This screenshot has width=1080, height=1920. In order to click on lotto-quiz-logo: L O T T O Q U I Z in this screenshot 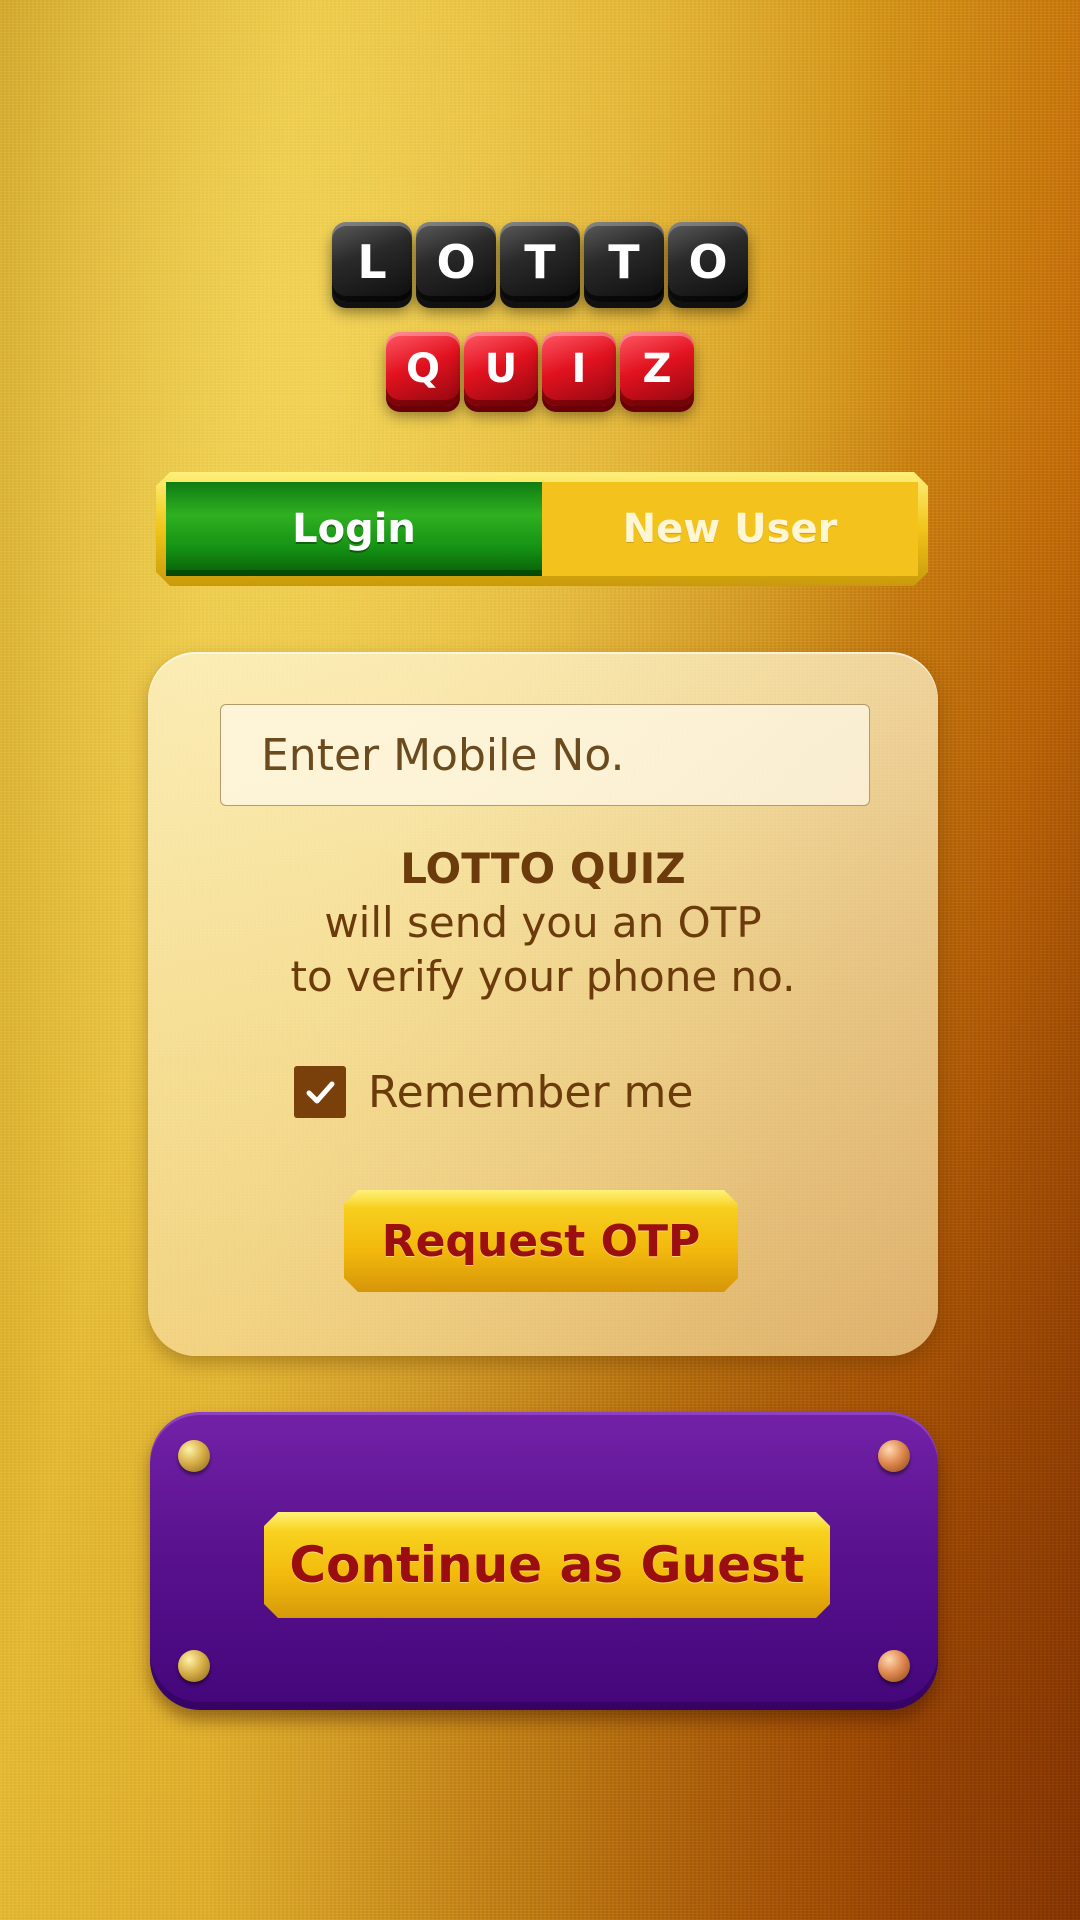, I will do `click(540, 322)`.